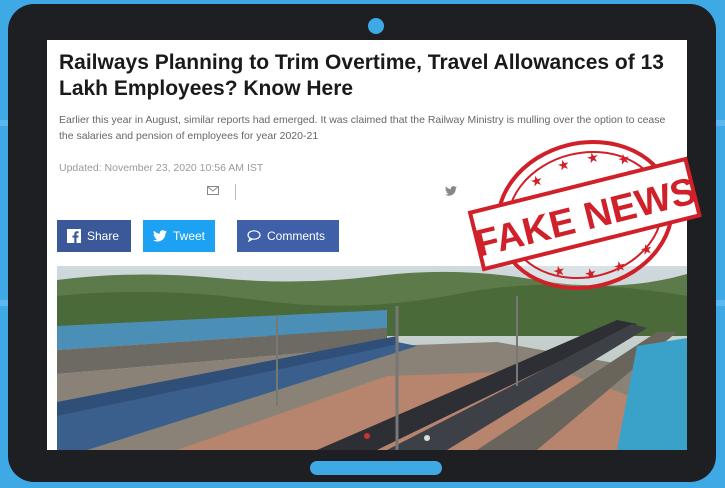  What do you see at coordinates (74, 236) in the screenshot?
I see `facebook-icon` at bounding box center [74, 236].